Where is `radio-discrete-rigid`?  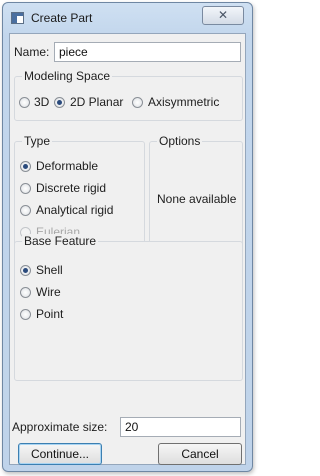 radio-discrete-rigid is located at coordinates (25, 188).